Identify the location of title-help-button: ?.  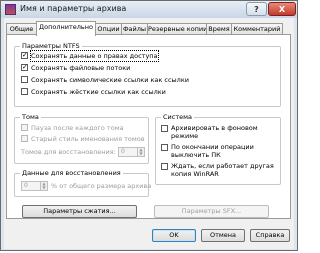
(256, 9).